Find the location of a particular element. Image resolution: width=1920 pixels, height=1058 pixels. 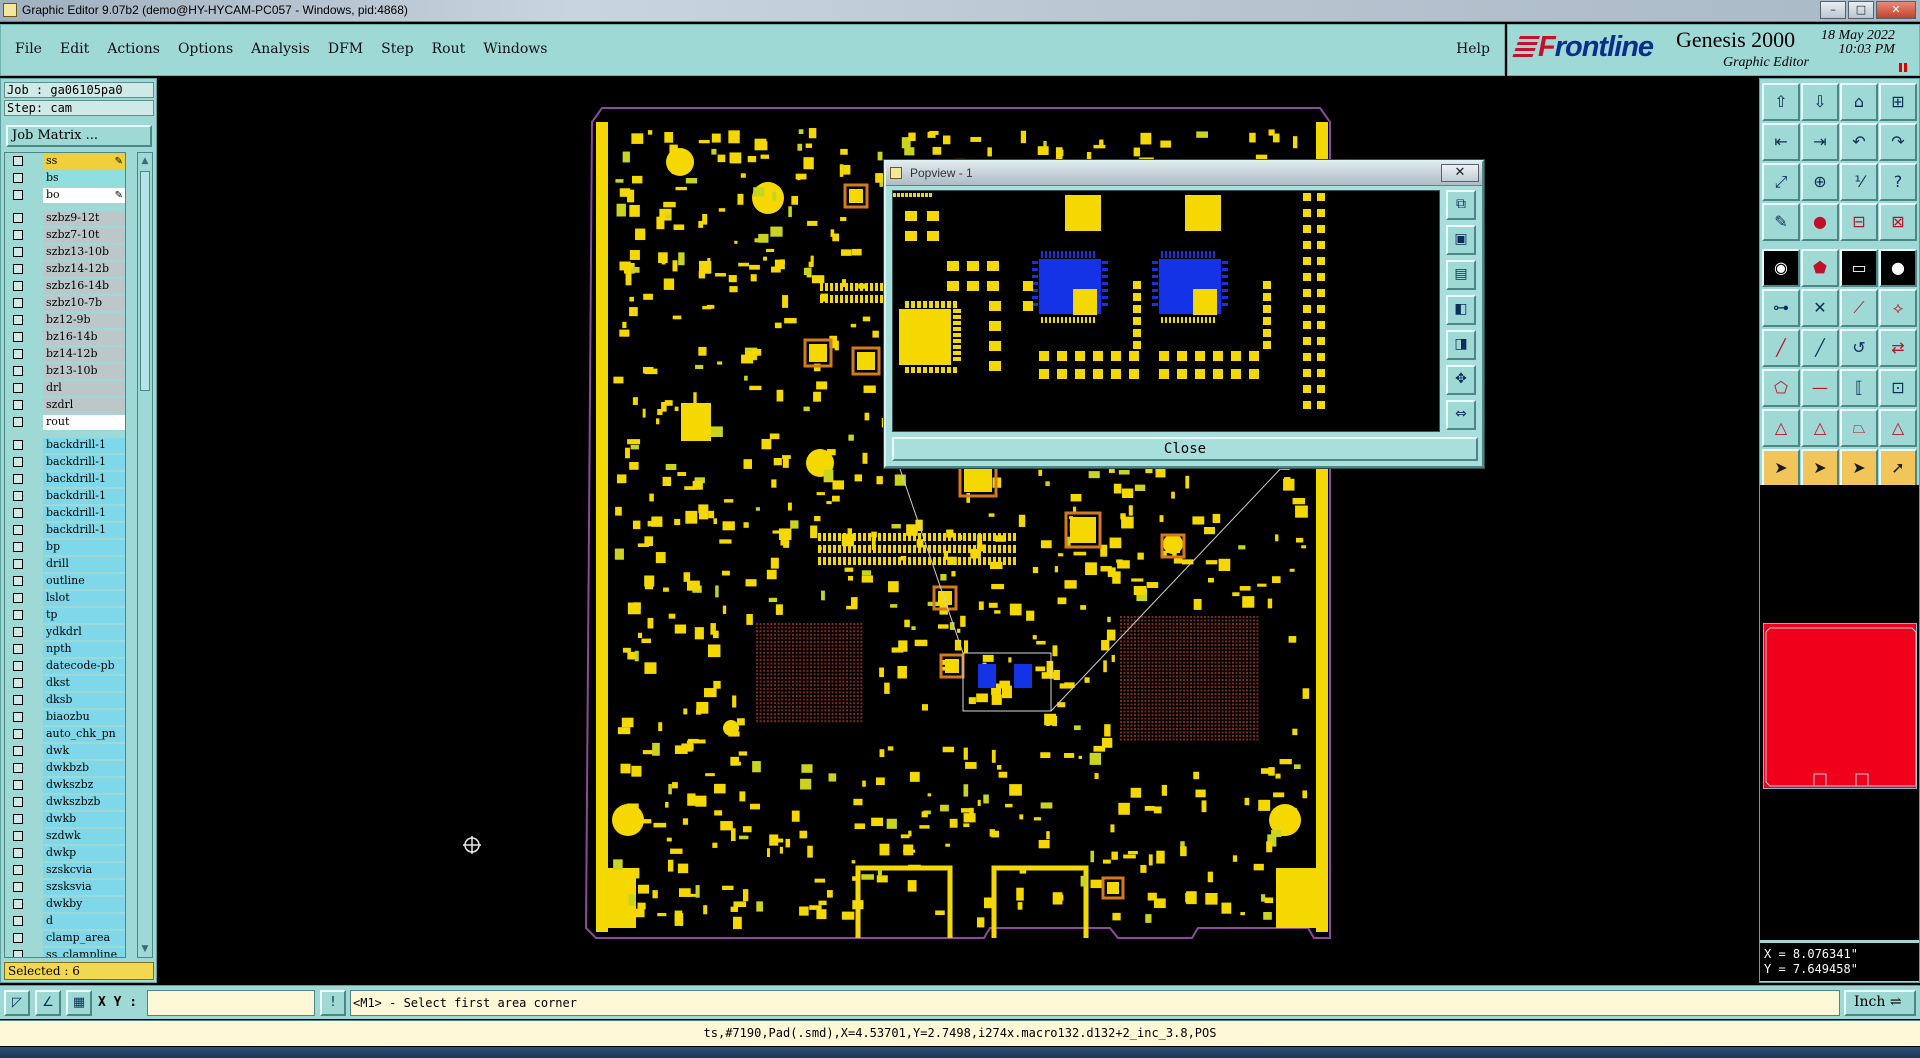

circle-select-icon: ◉ is located at coordinates (1781, 268).